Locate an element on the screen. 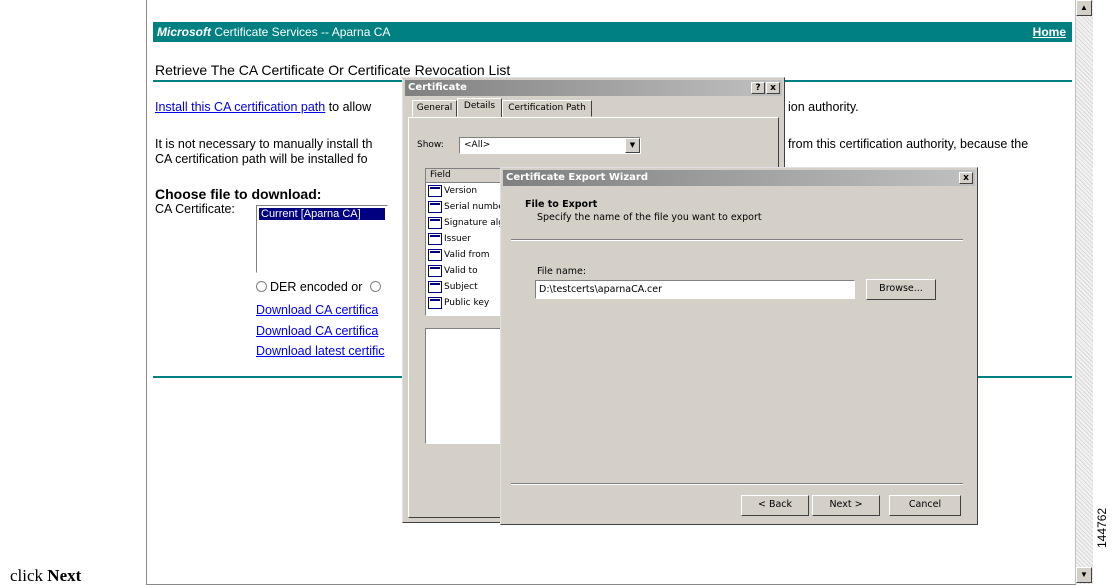 The image size is (1116, 588). download-ca-chain-link: Download CA certifica is located at coordinates (317, 331).